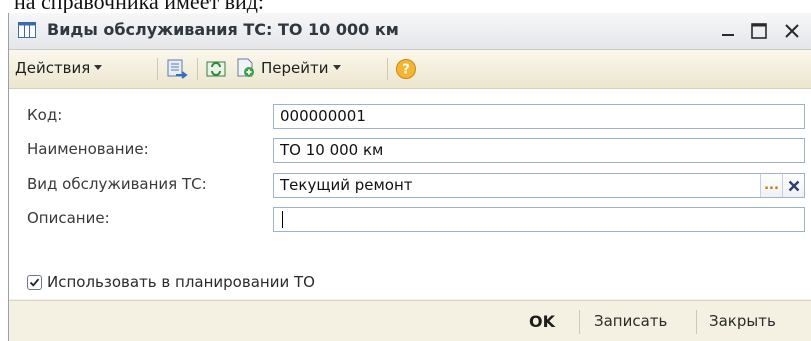  I want to click on bottom-button-bar: OK Записать Закрыть, so click(410, 320).